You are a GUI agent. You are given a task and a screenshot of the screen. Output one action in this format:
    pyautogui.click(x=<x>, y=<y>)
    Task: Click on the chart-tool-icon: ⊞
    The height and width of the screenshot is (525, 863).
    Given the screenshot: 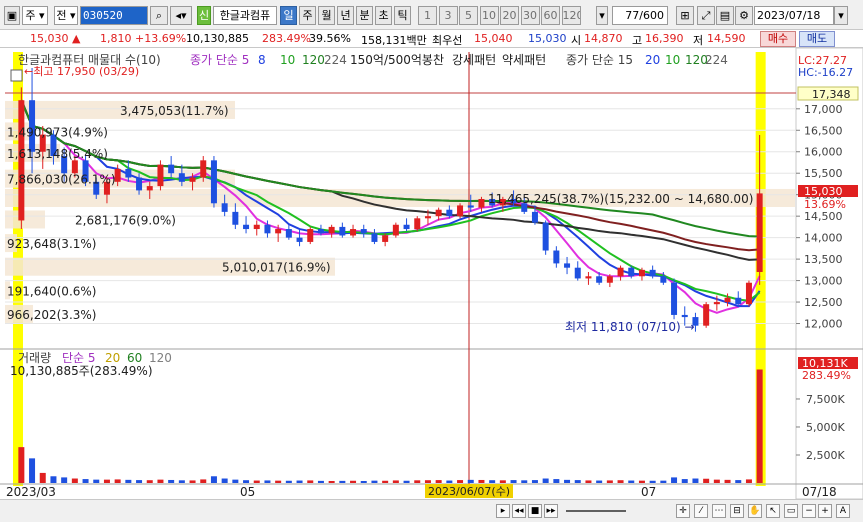 What is the action you would take?
    pyautogui.click(x=685, y=15)
    